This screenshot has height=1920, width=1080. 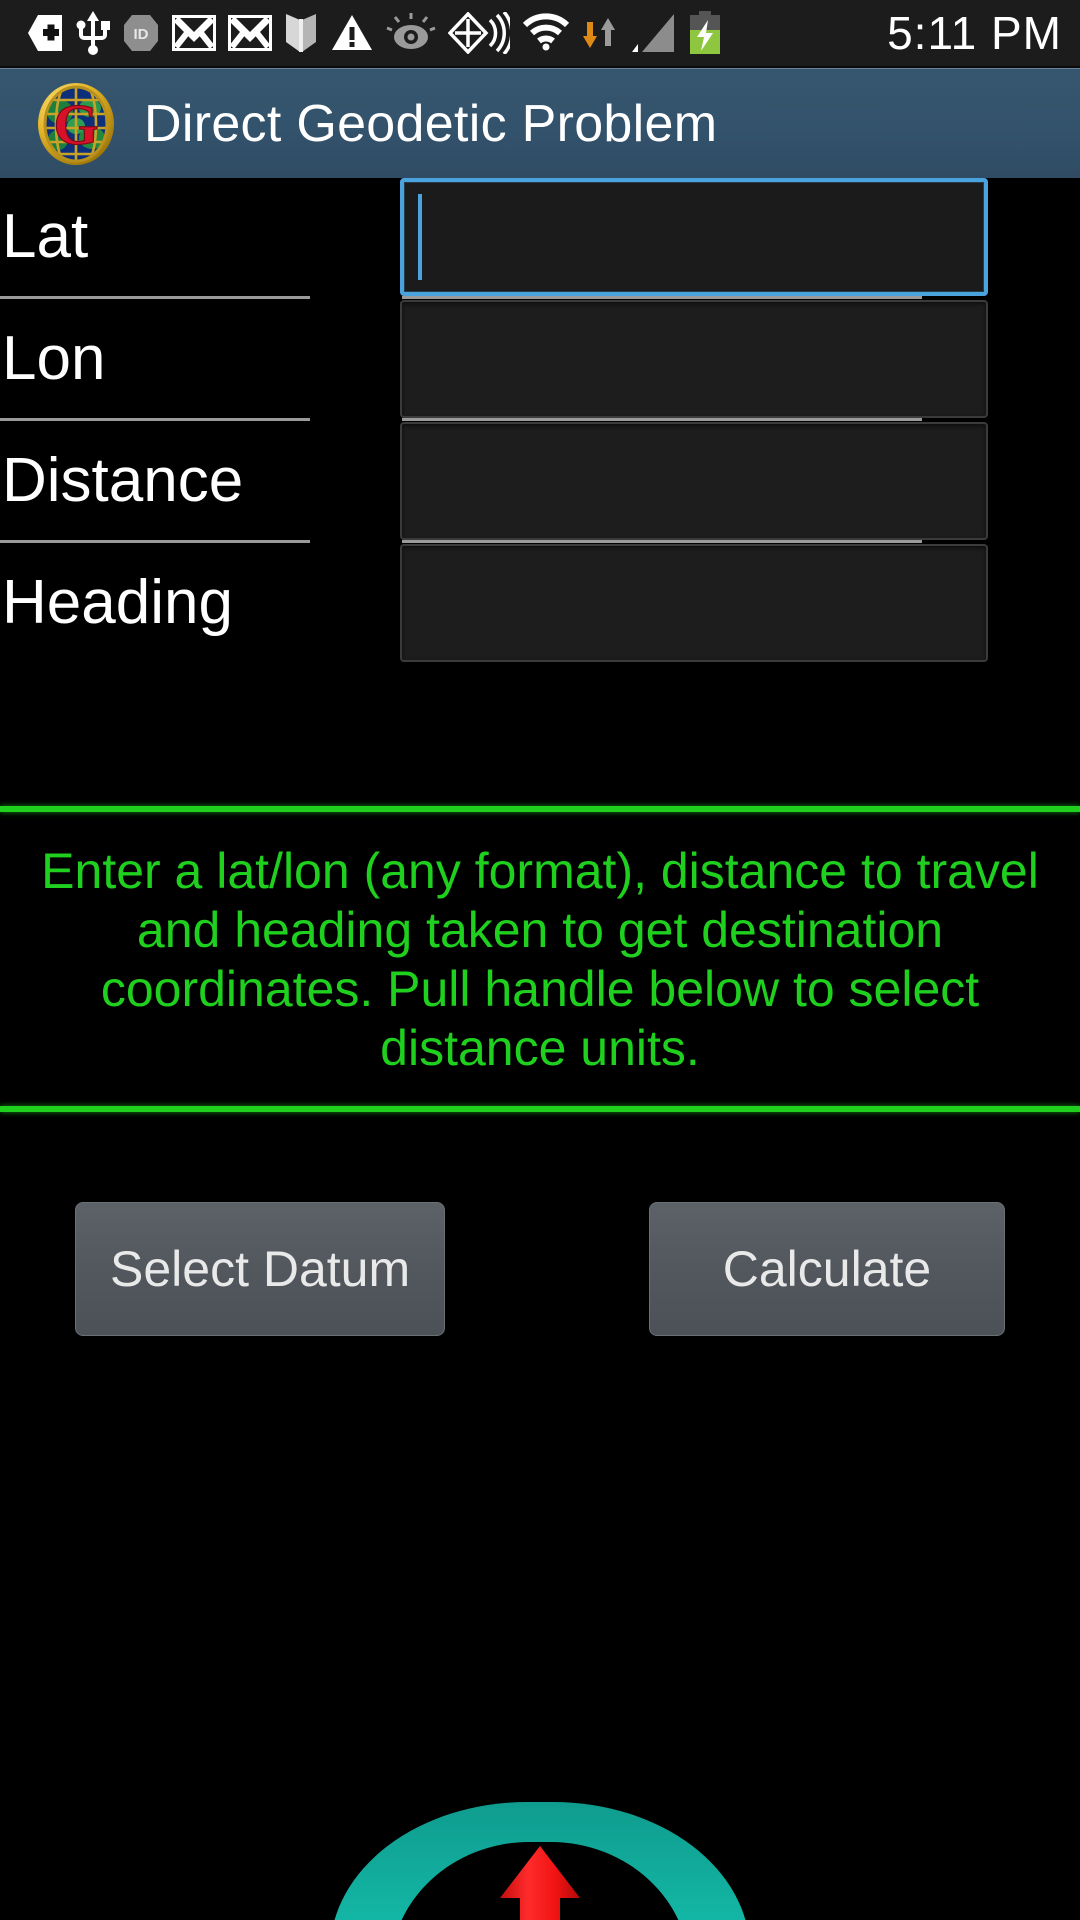 What do you see at coordinates (123, 480) in the screenshot?
I see `label-distance: Distance` at bounding box center [123, 480].